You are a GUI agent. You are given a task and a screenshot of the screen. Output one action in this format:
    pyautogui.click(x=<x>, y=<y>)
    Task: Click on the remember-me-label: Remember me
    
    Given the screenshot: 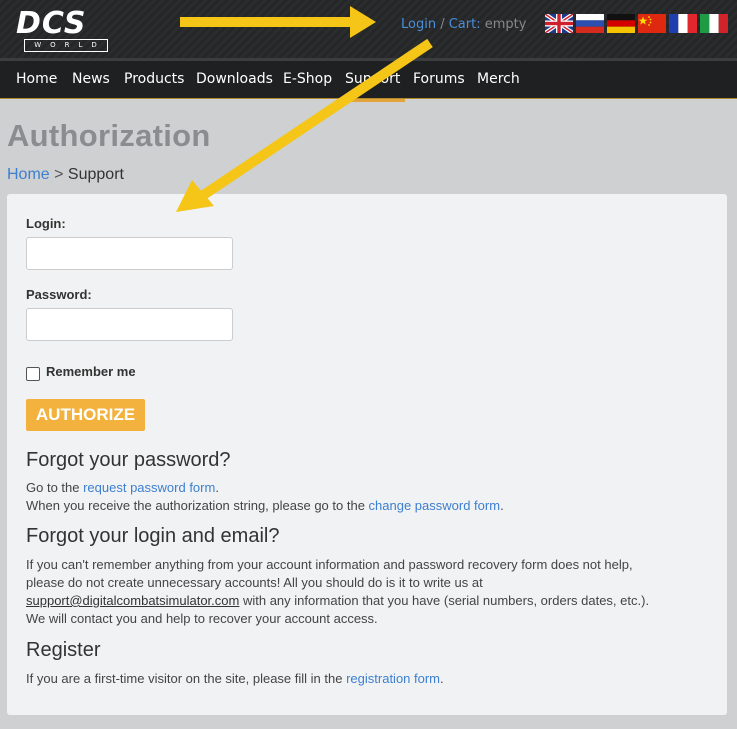 What is the action you would take?
    pyautogui.click(x=91, y=371)
    